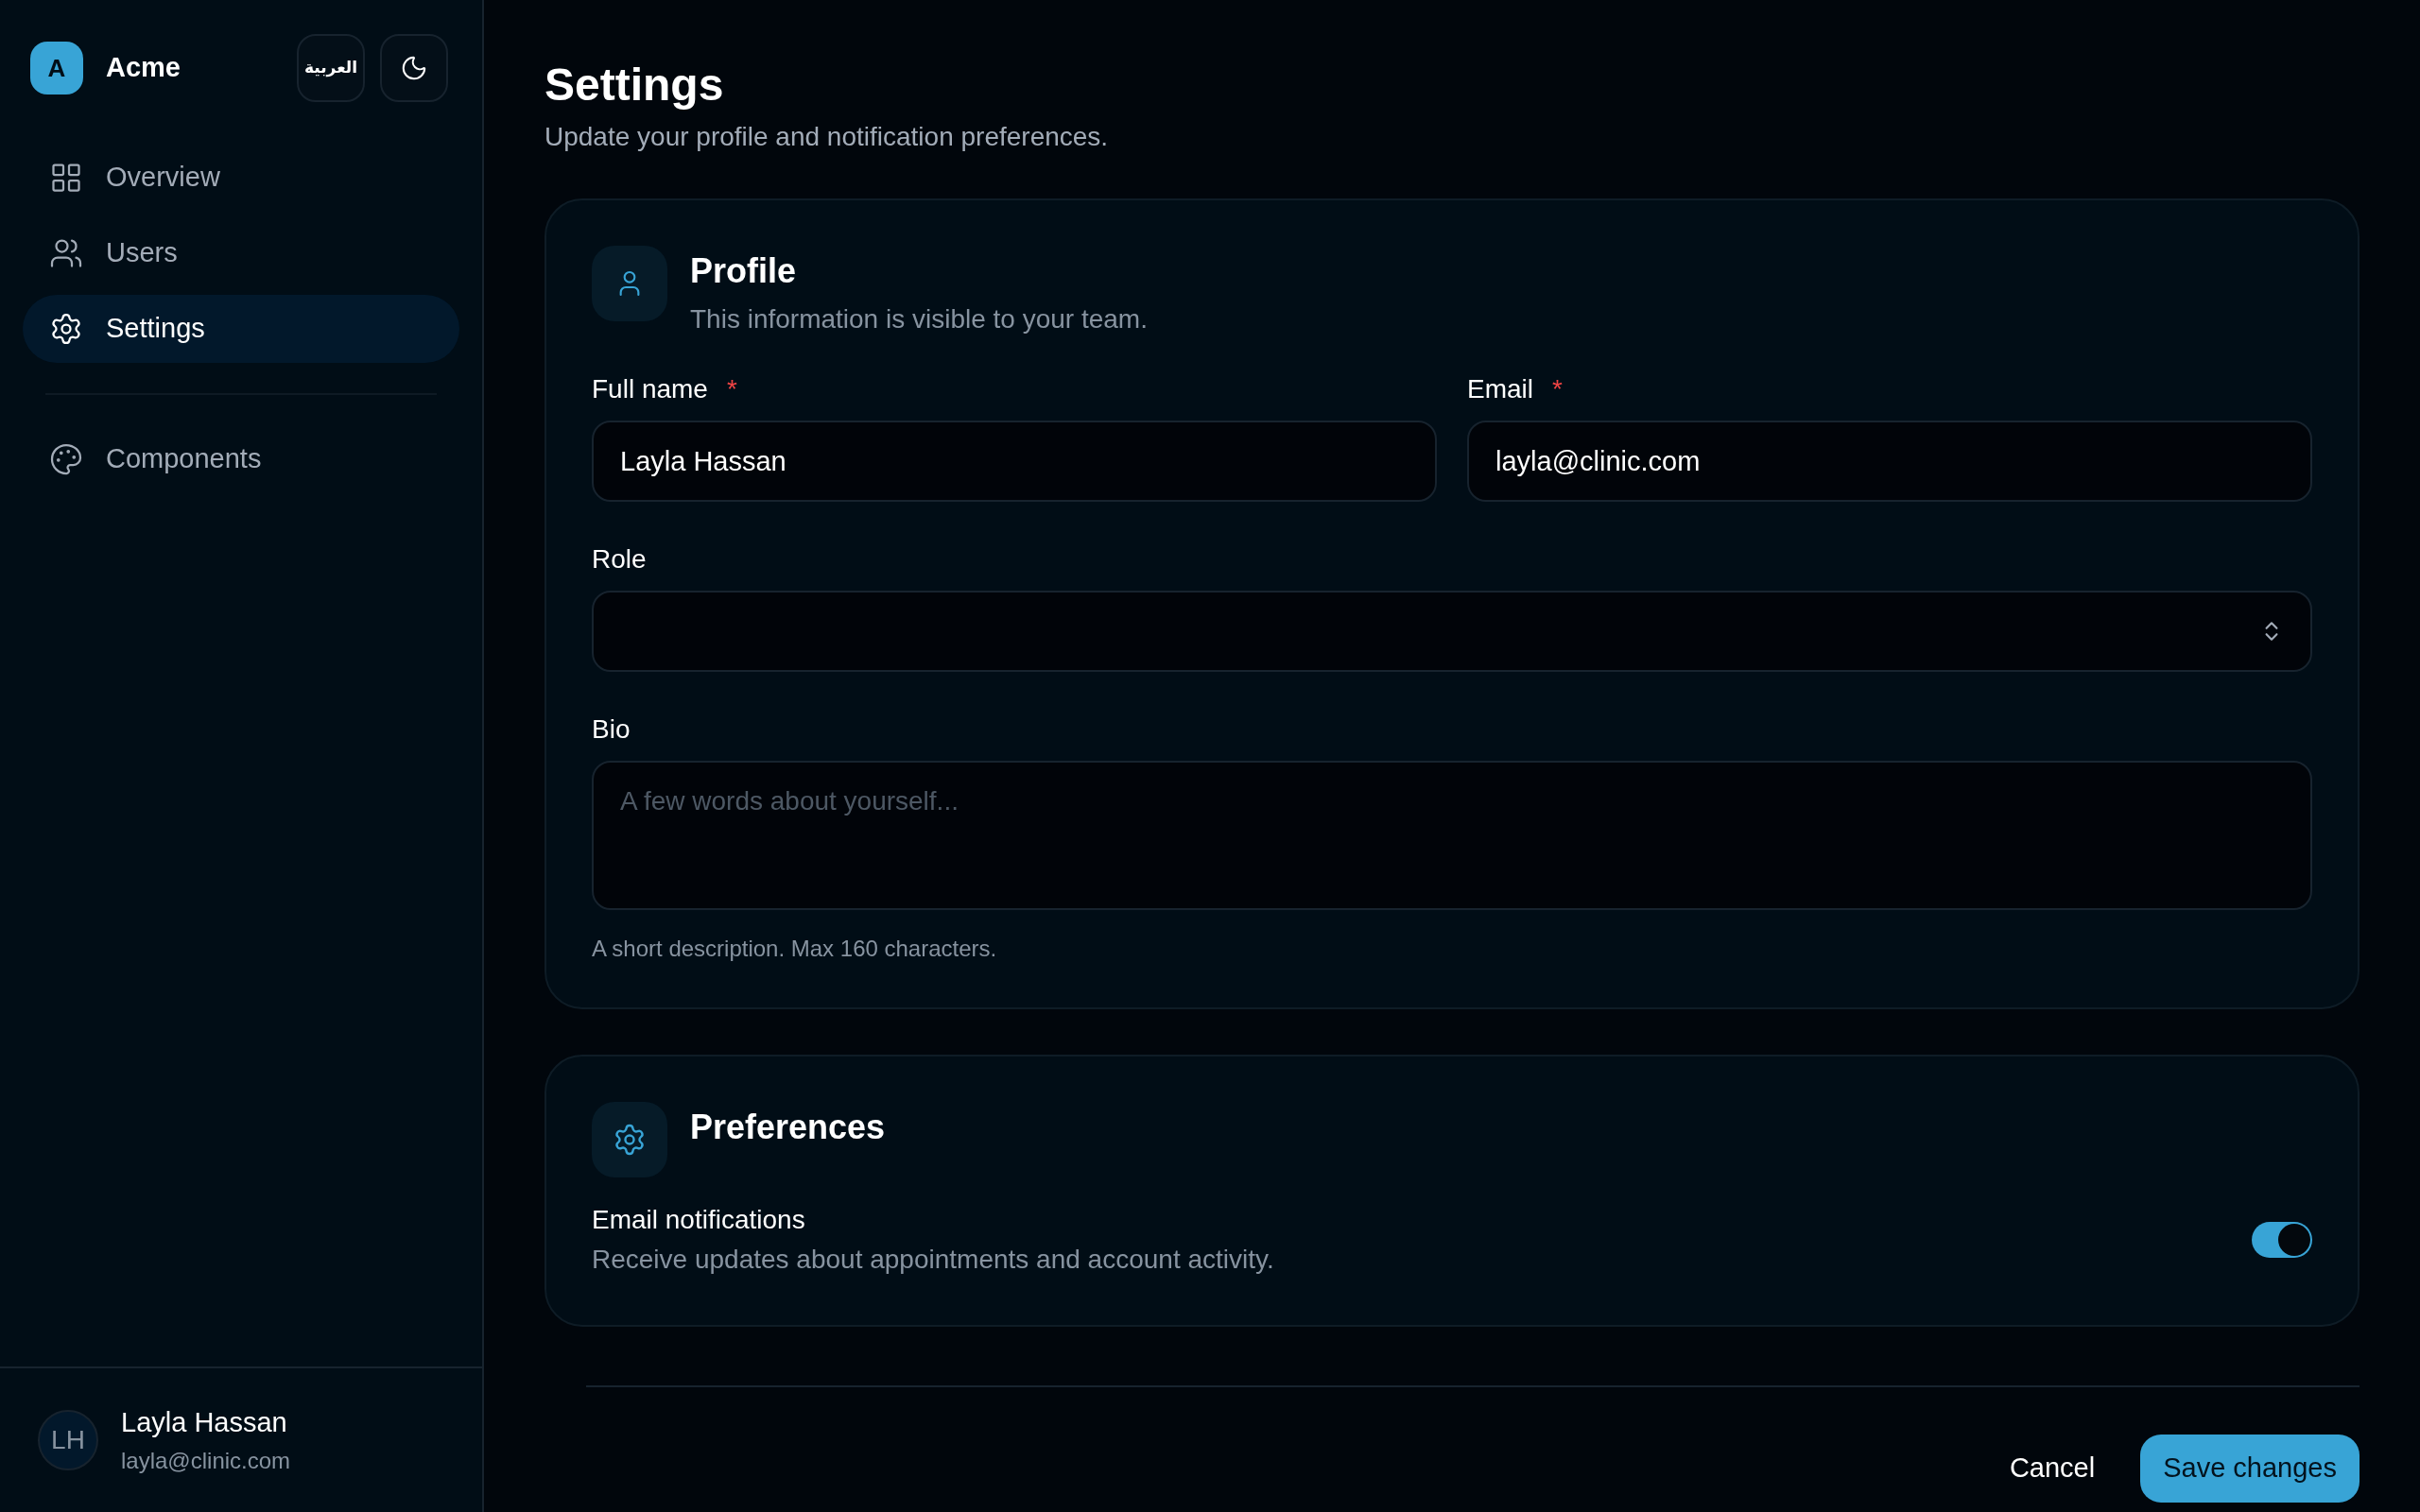  What do you see at coordinates (206, 1460) in the screenshot?
I see `user-email: layla@clinic.com` at bounding box center [206, 1460].